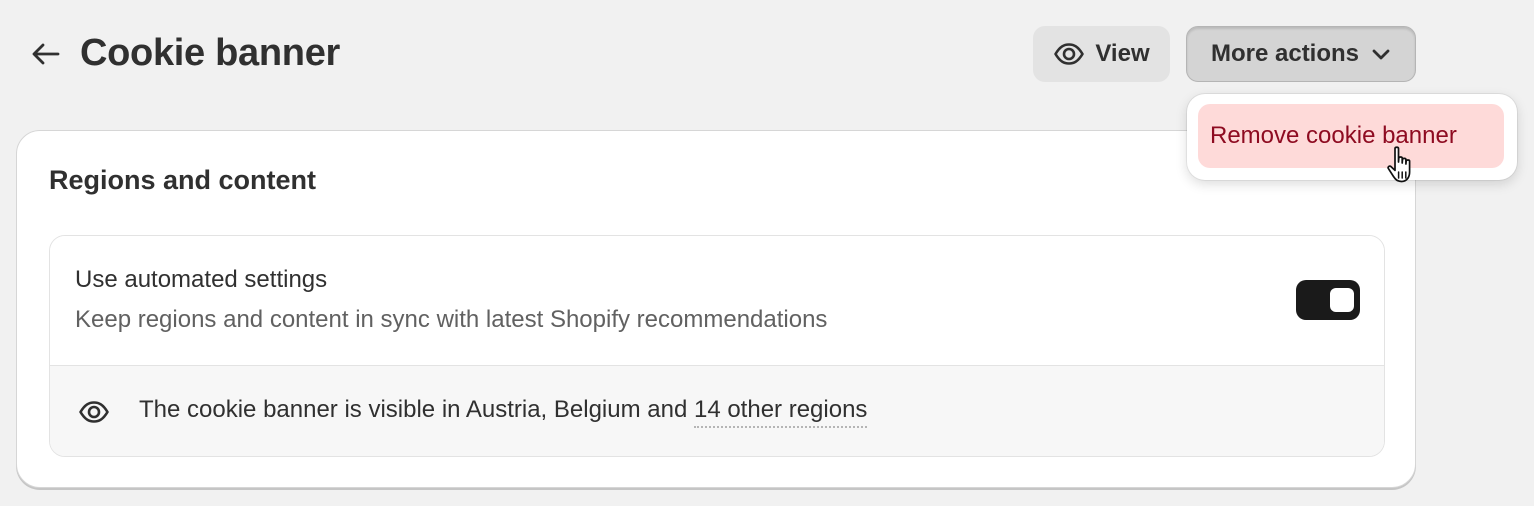 The image size is (1534, 506). I want to click on other-regions-link: 14 other regions, so click(780, 412).